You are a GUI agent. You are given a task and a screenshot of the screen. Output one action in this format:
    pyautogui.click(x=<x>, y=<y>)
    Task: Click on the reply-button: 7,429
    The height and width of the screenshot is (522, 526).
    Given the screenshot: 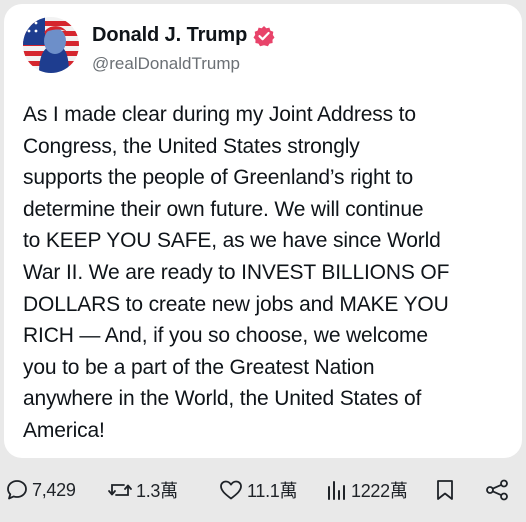 What is the action you would take?
    pyautogui.click(x=40, y=490)
    